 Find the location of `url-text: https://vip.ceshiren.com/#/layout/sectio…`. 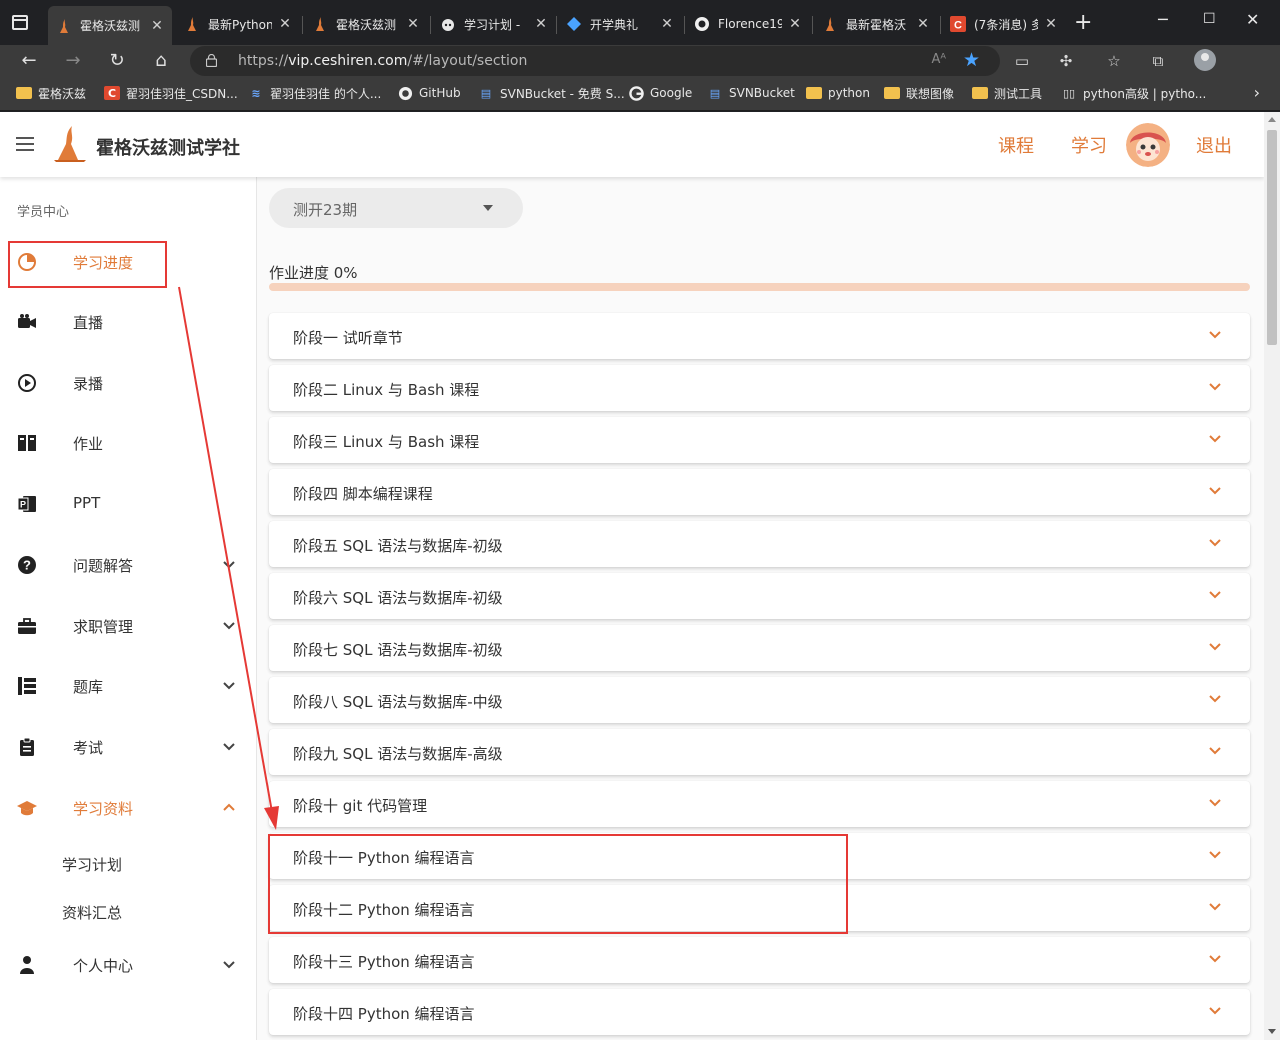

url-text: https://vip.ceshiren.com/#/layout/sectio… is located at coordinates (382, 61).